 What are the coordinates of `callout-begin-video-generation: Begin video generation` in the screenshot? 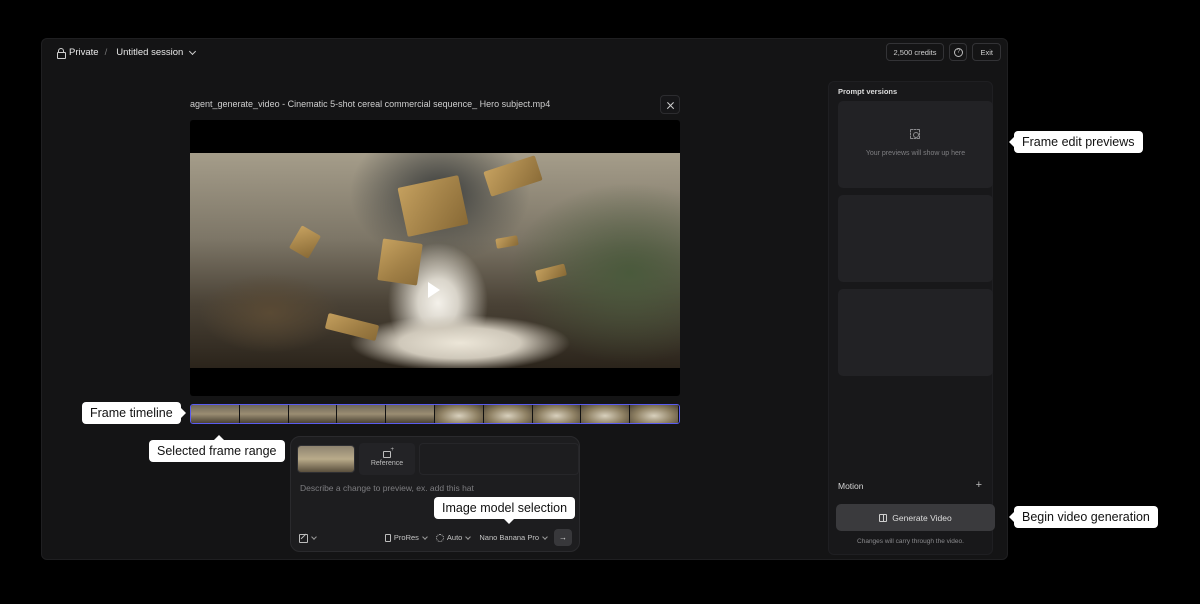 It's located at (1083, 517).